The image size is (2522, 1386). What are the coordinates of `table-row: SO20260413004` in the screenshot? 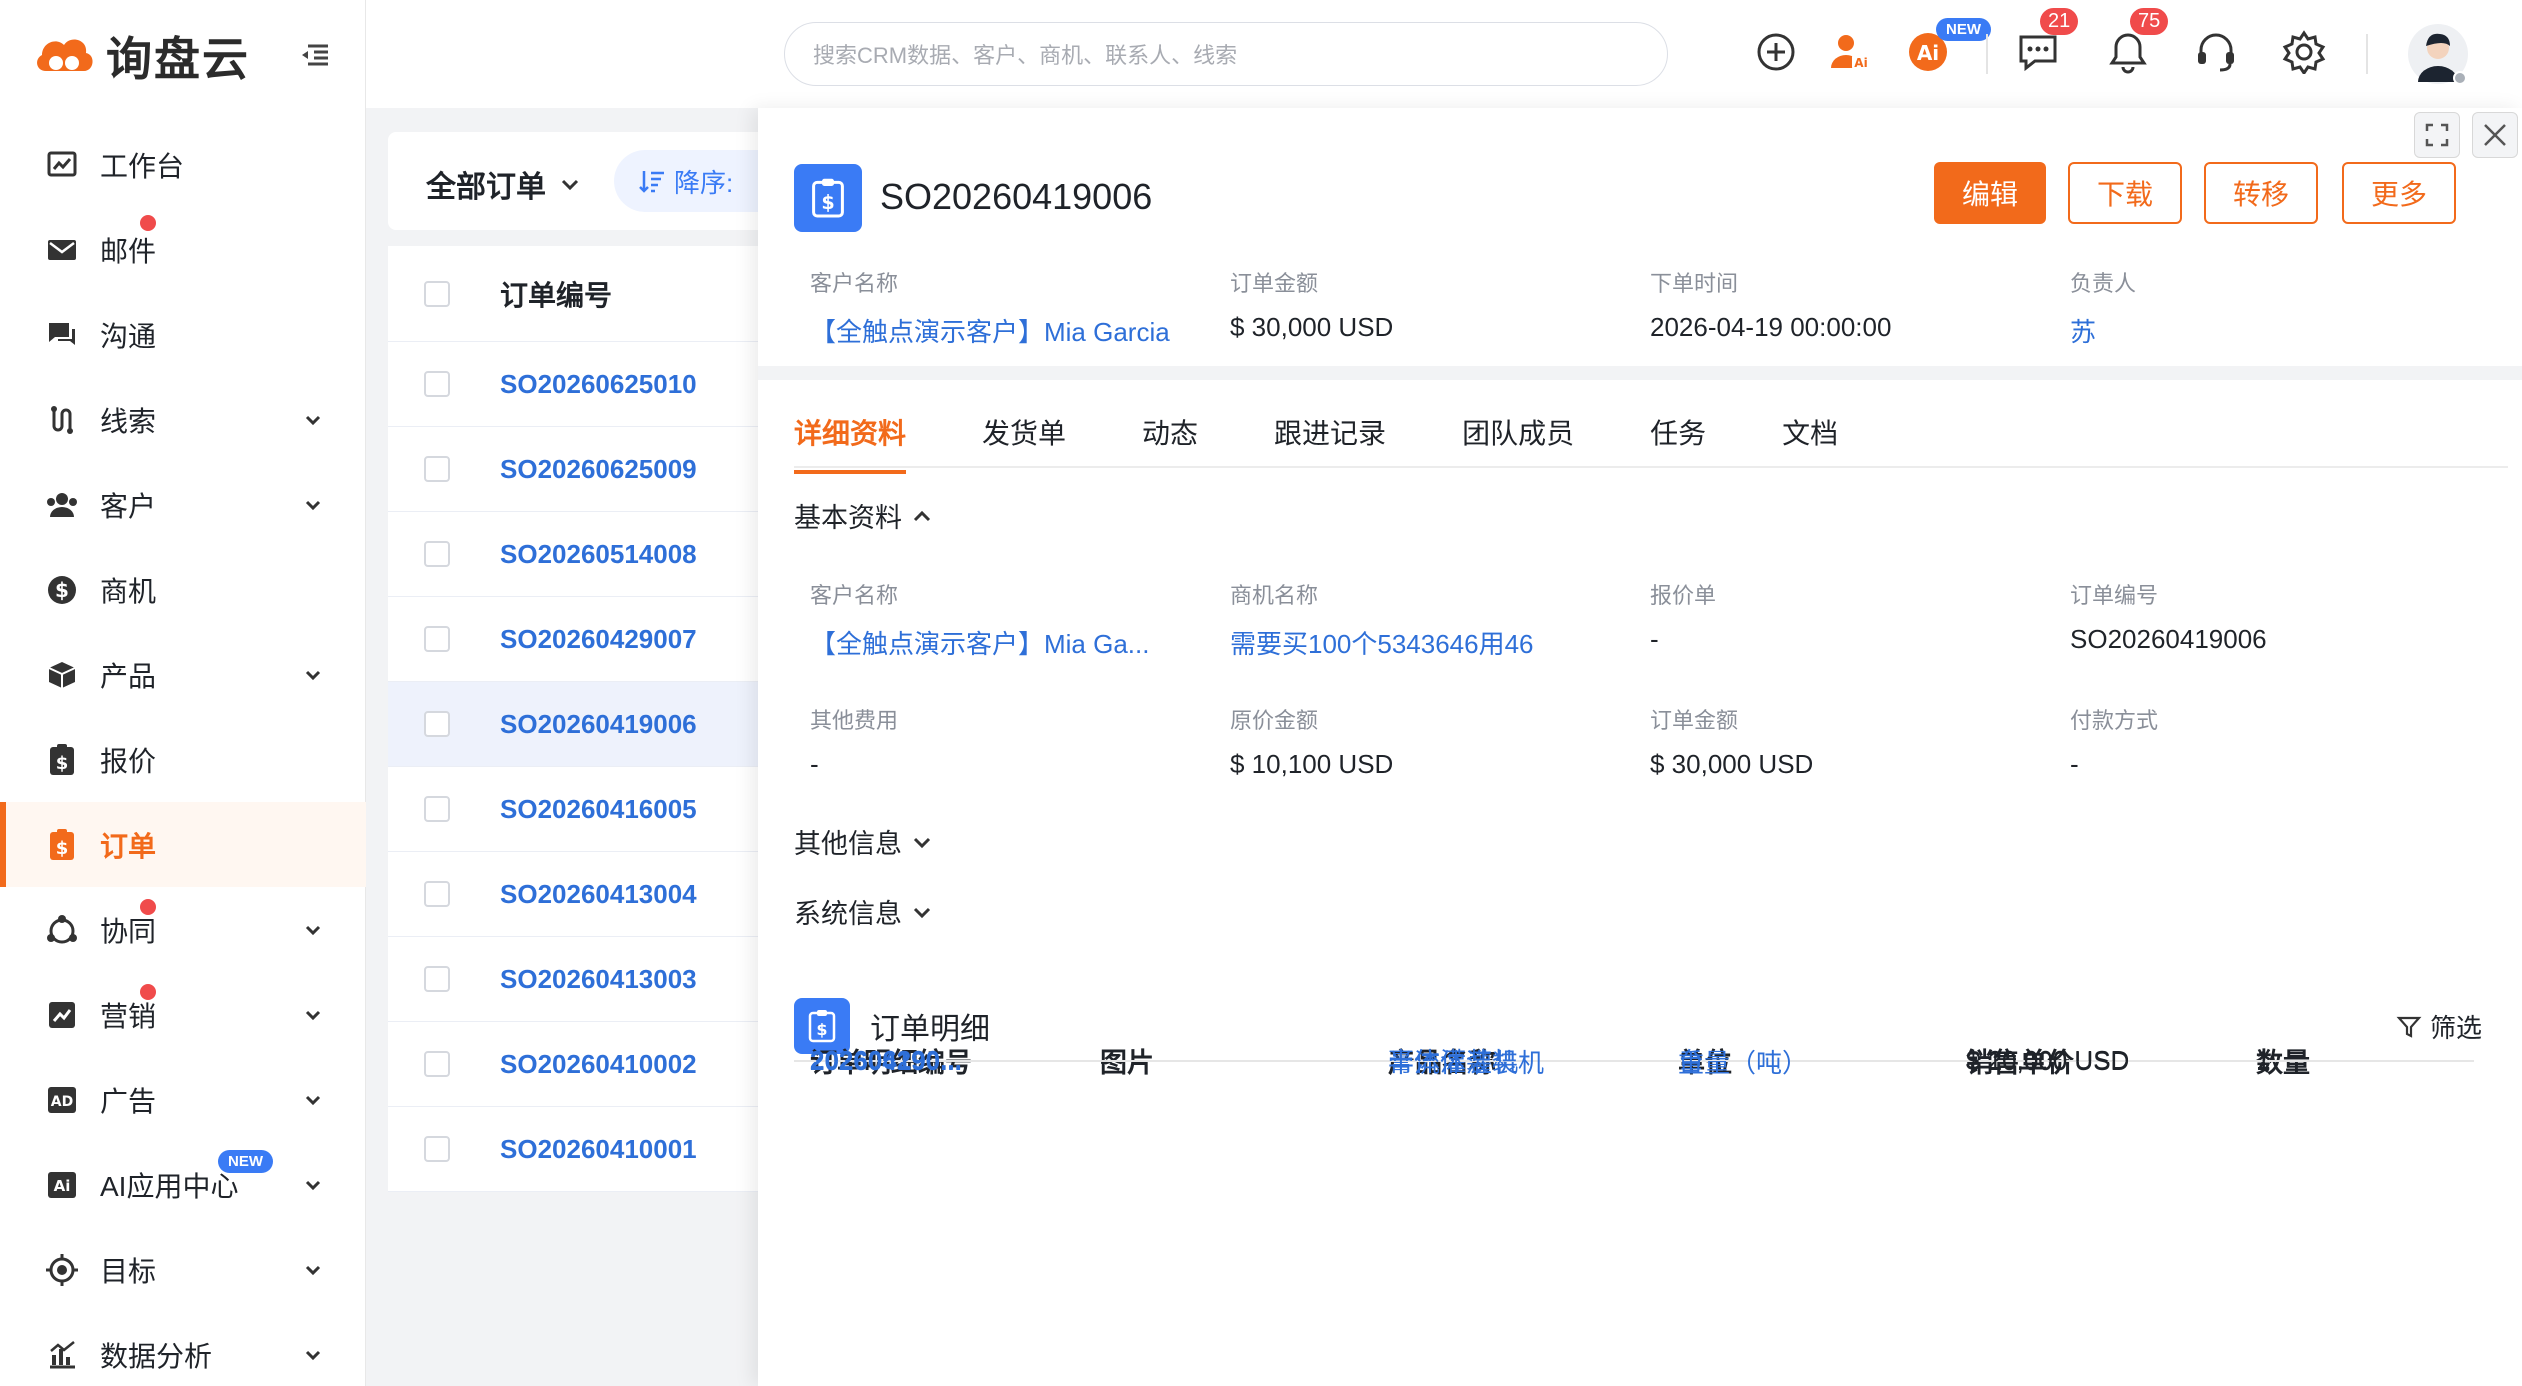 It's located at (588, 894).